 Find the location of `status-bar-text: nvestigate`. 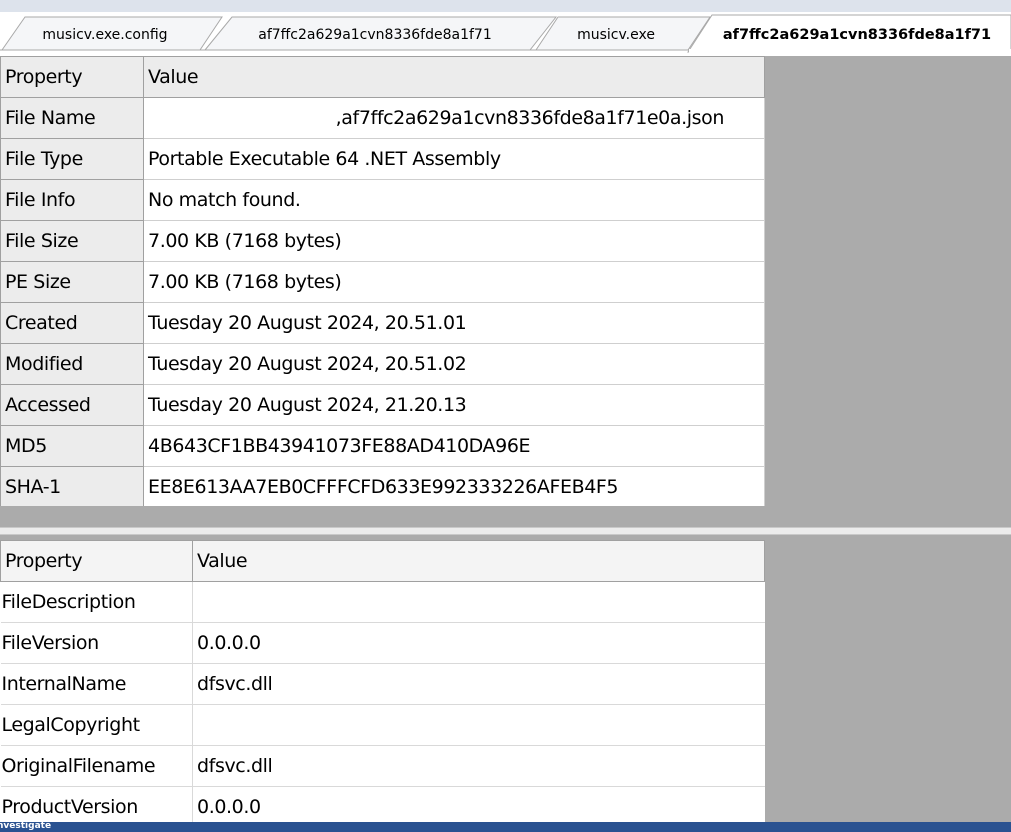

status-bar-text: nvestigate is located at coordinates (25, 827).